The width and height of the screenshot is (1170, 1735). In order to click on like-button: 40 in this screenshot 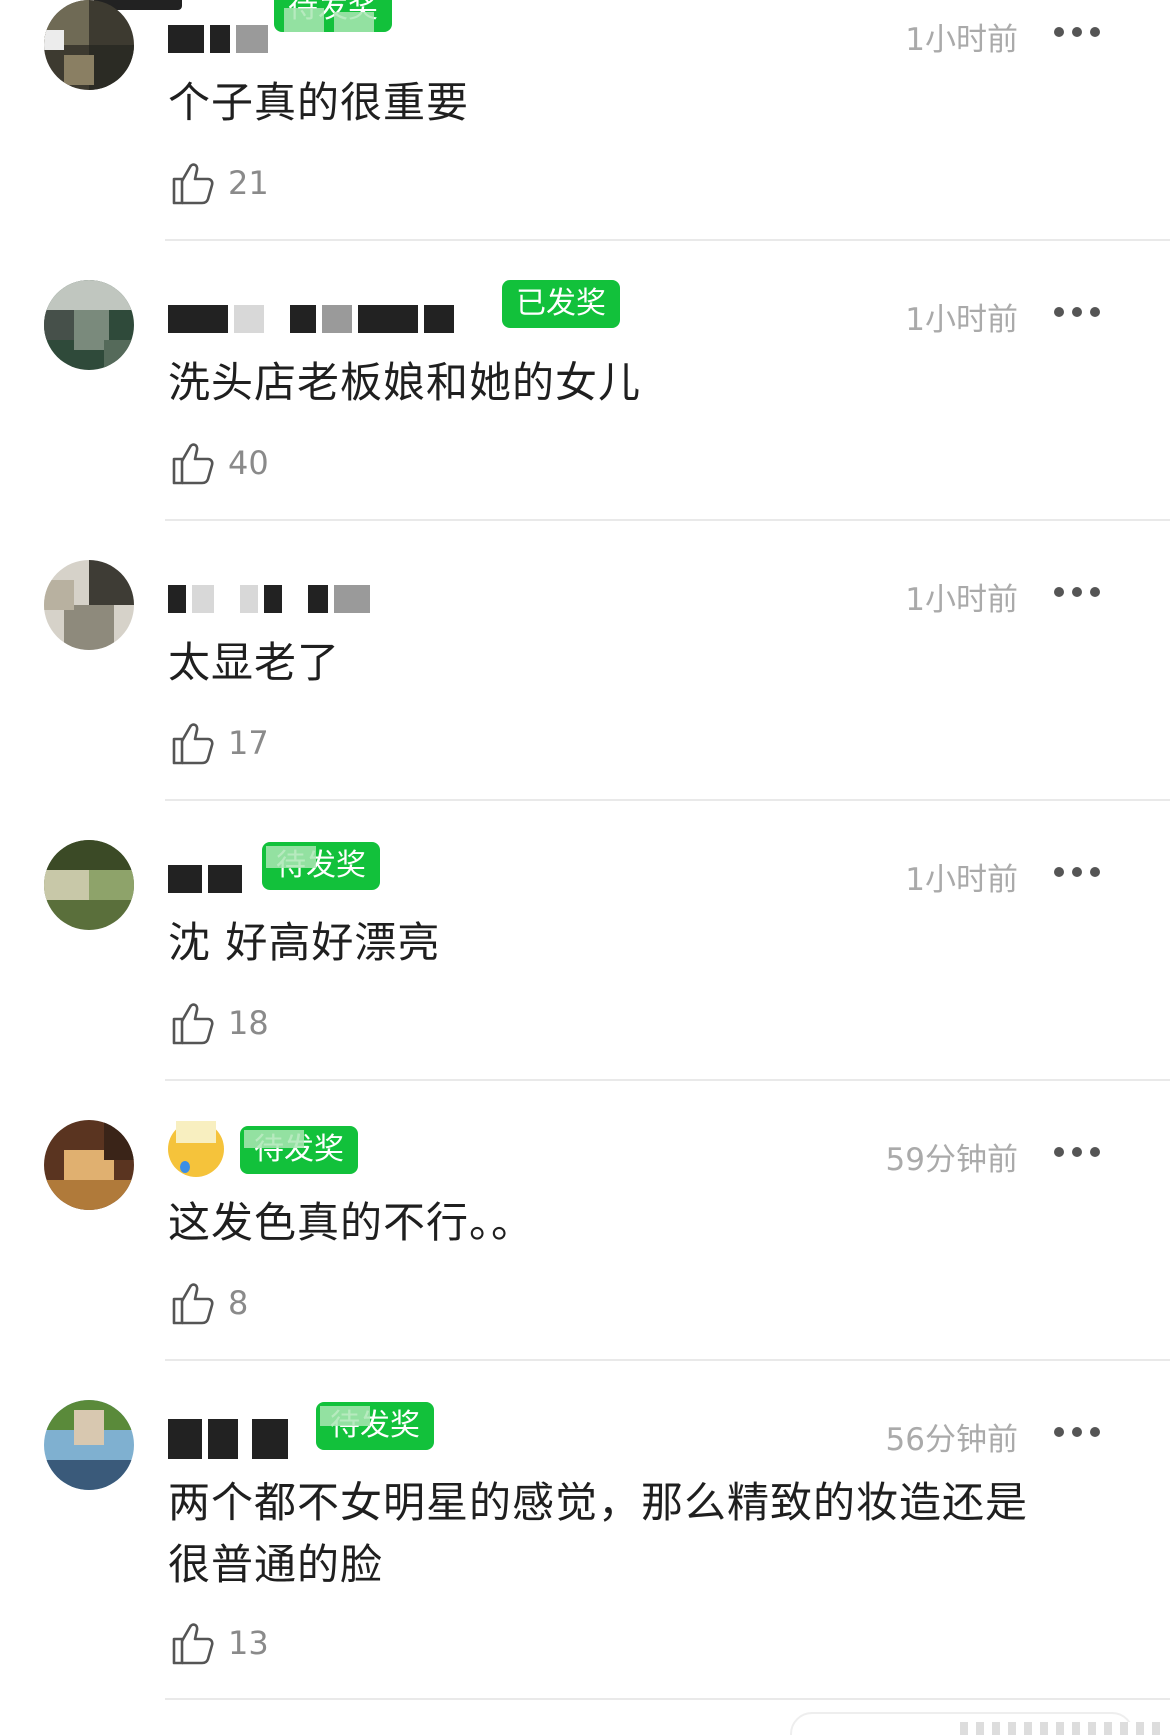, I will do `click(218, 463)`.